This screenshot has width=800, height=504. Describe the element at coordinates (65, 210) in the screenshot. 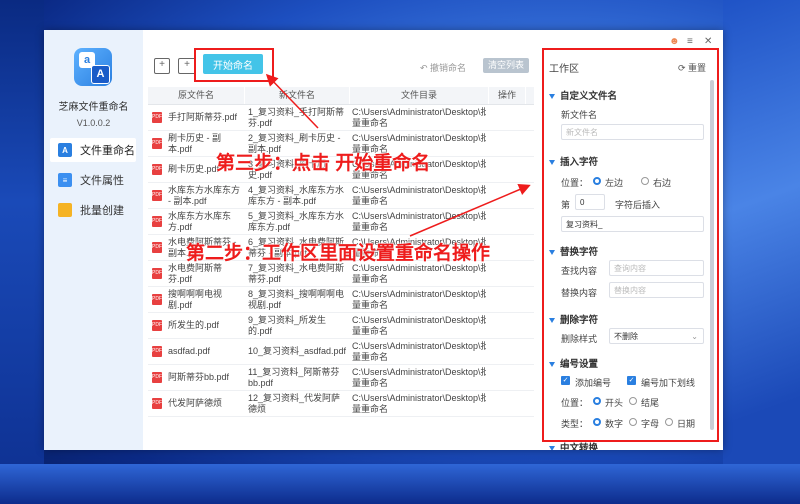

I see `folder-icon` at that location.